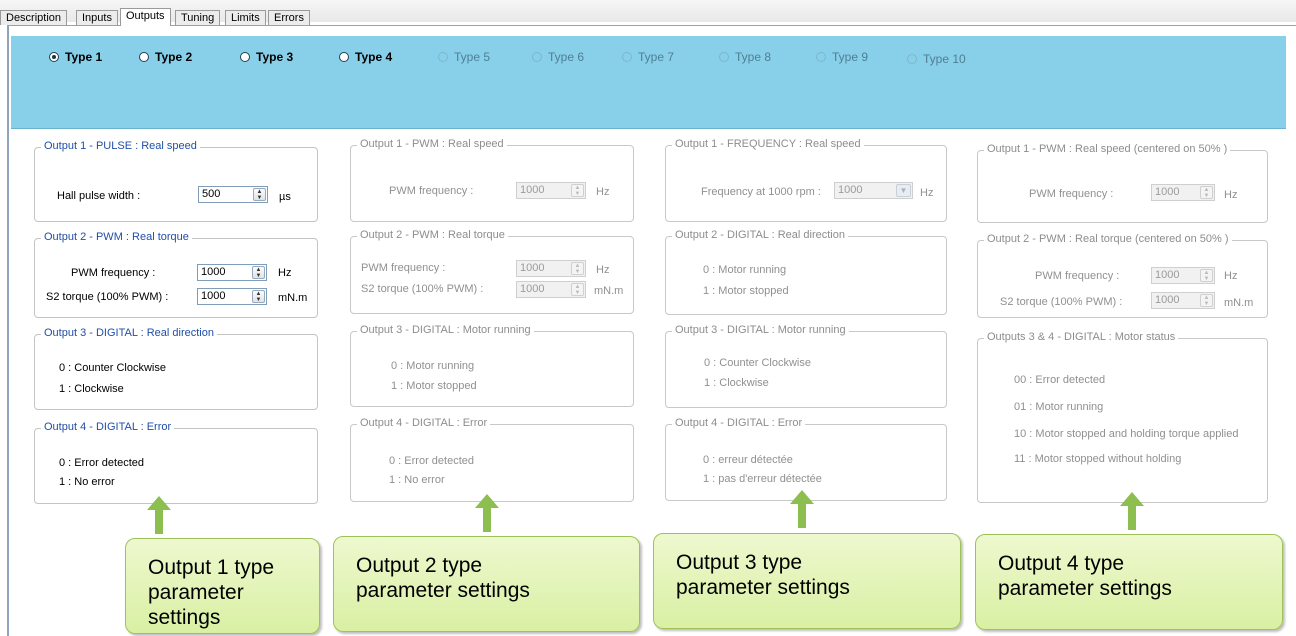  I want to click on radio-type-1: Type 1, so click(75, 57).